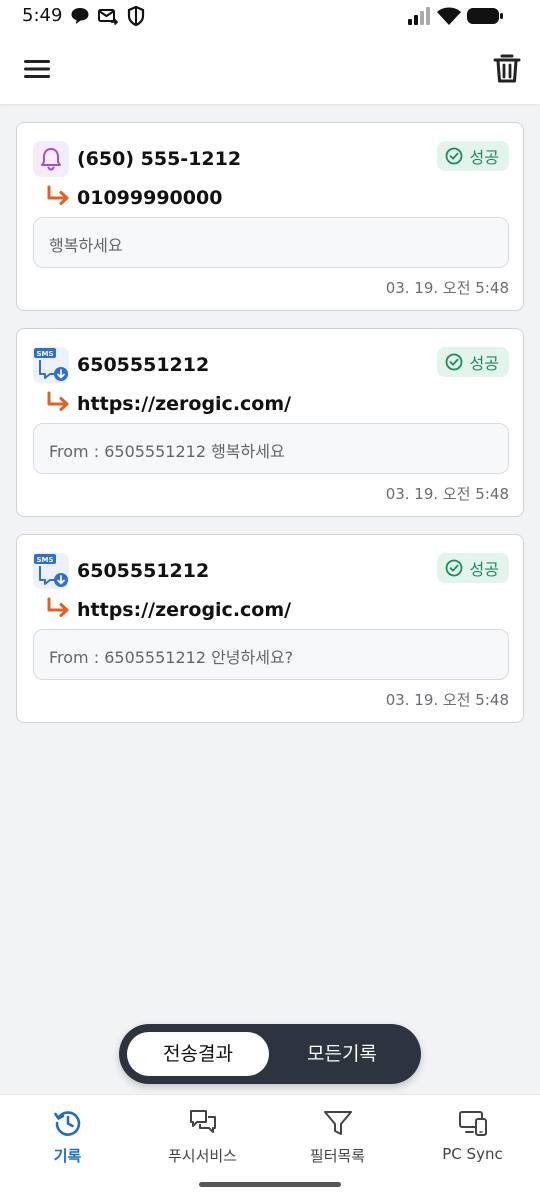  I want to click on nav-item-history: 기록, so click(67, 1136).